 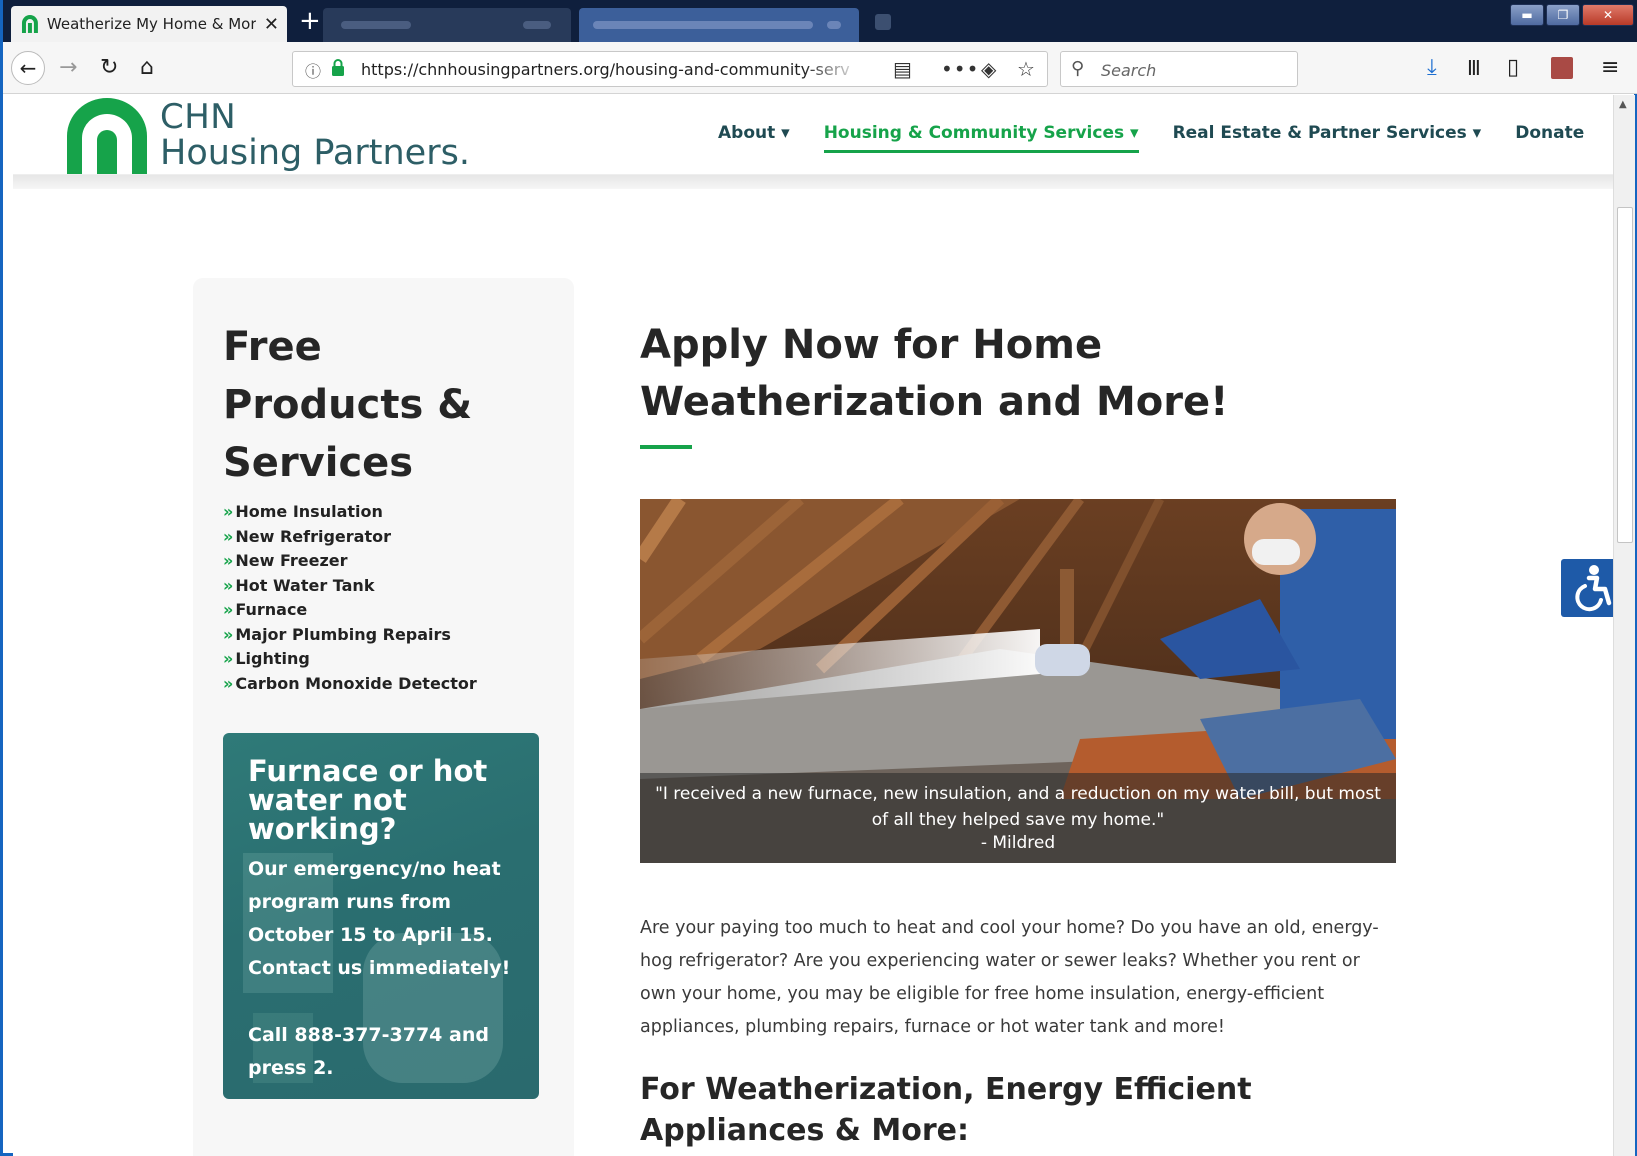 What do you see at coordinates (1562, 68) in the screenshot?
I see `pdf-extension-icon` at bounding box center [1562, 68].